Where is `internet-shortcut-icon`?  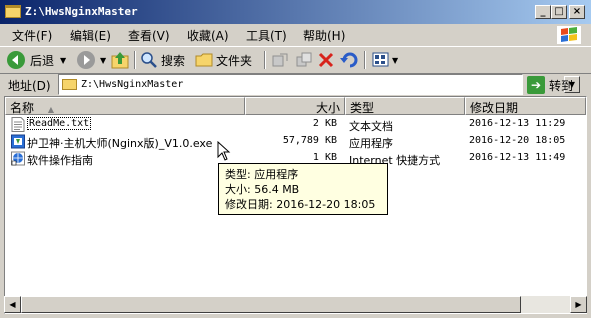 internet-shortcut-icon is located at coordinates (18, 158).